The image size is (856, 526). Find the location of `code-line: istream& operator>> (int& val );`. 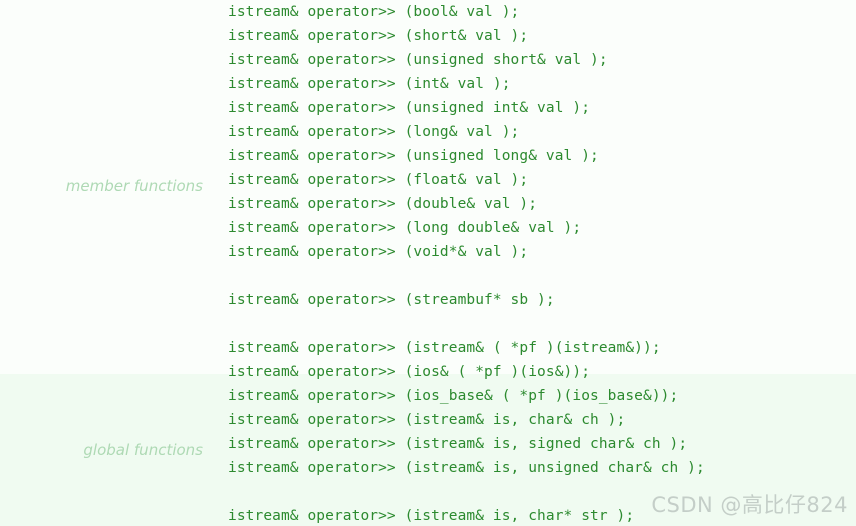

code-line: istream& operator>> (int& val ); is located at coordinates (369, 84).